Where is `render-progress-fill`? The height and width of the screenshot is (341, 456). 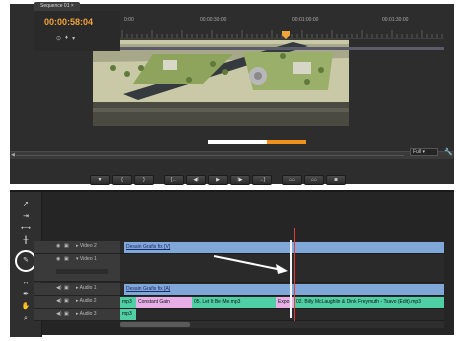 render-progress-fill is located at coordinates (237, 142).